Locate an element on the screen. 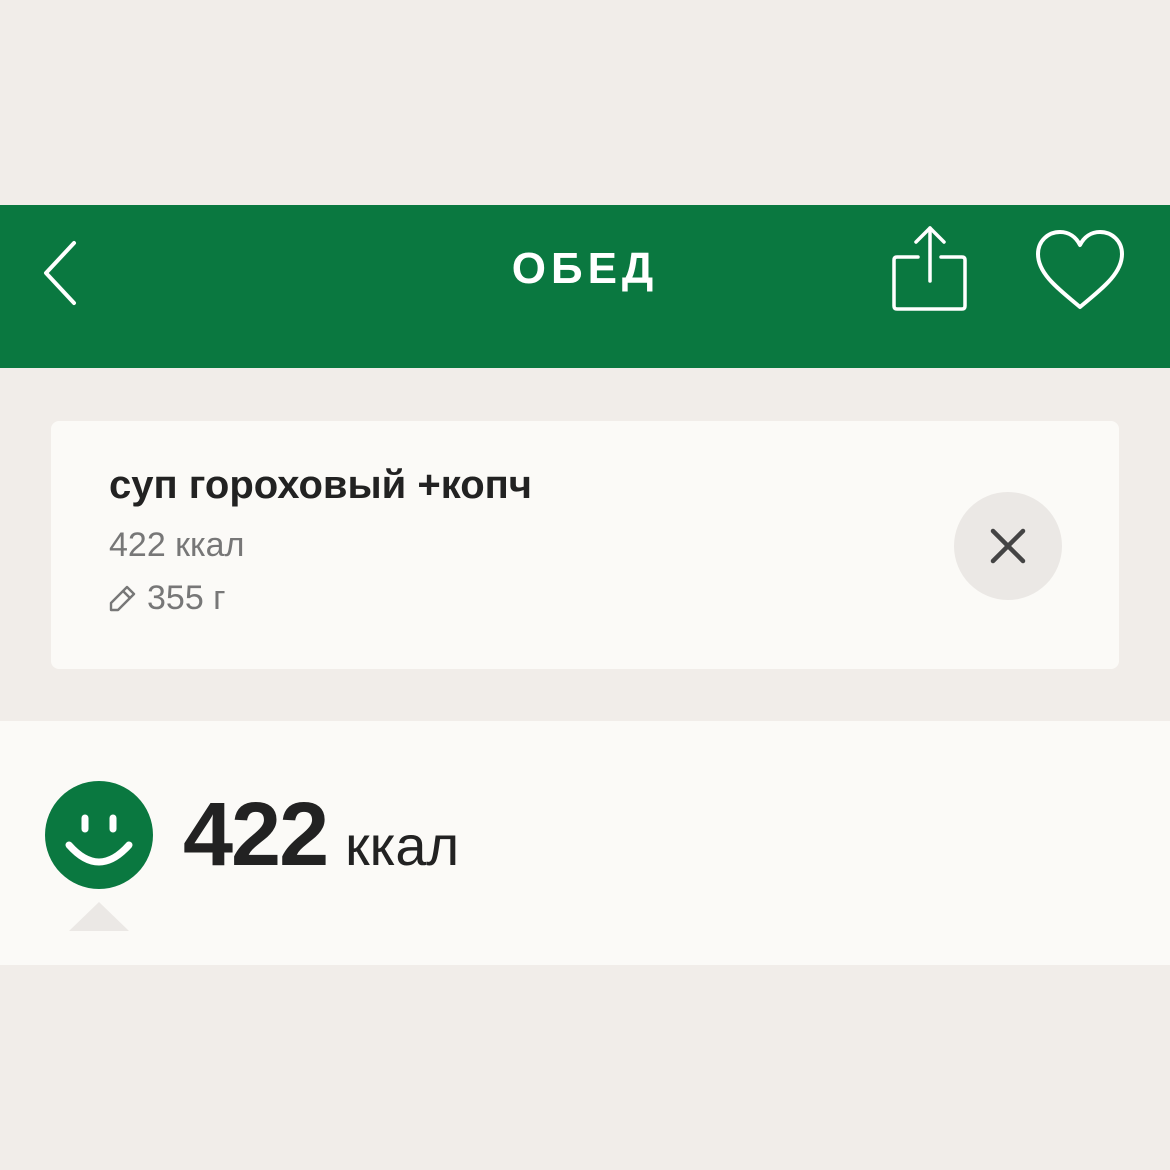 This screenshot has height=1170, width=1170. page-title: ОБЕД is located at coordinates (585, 268).